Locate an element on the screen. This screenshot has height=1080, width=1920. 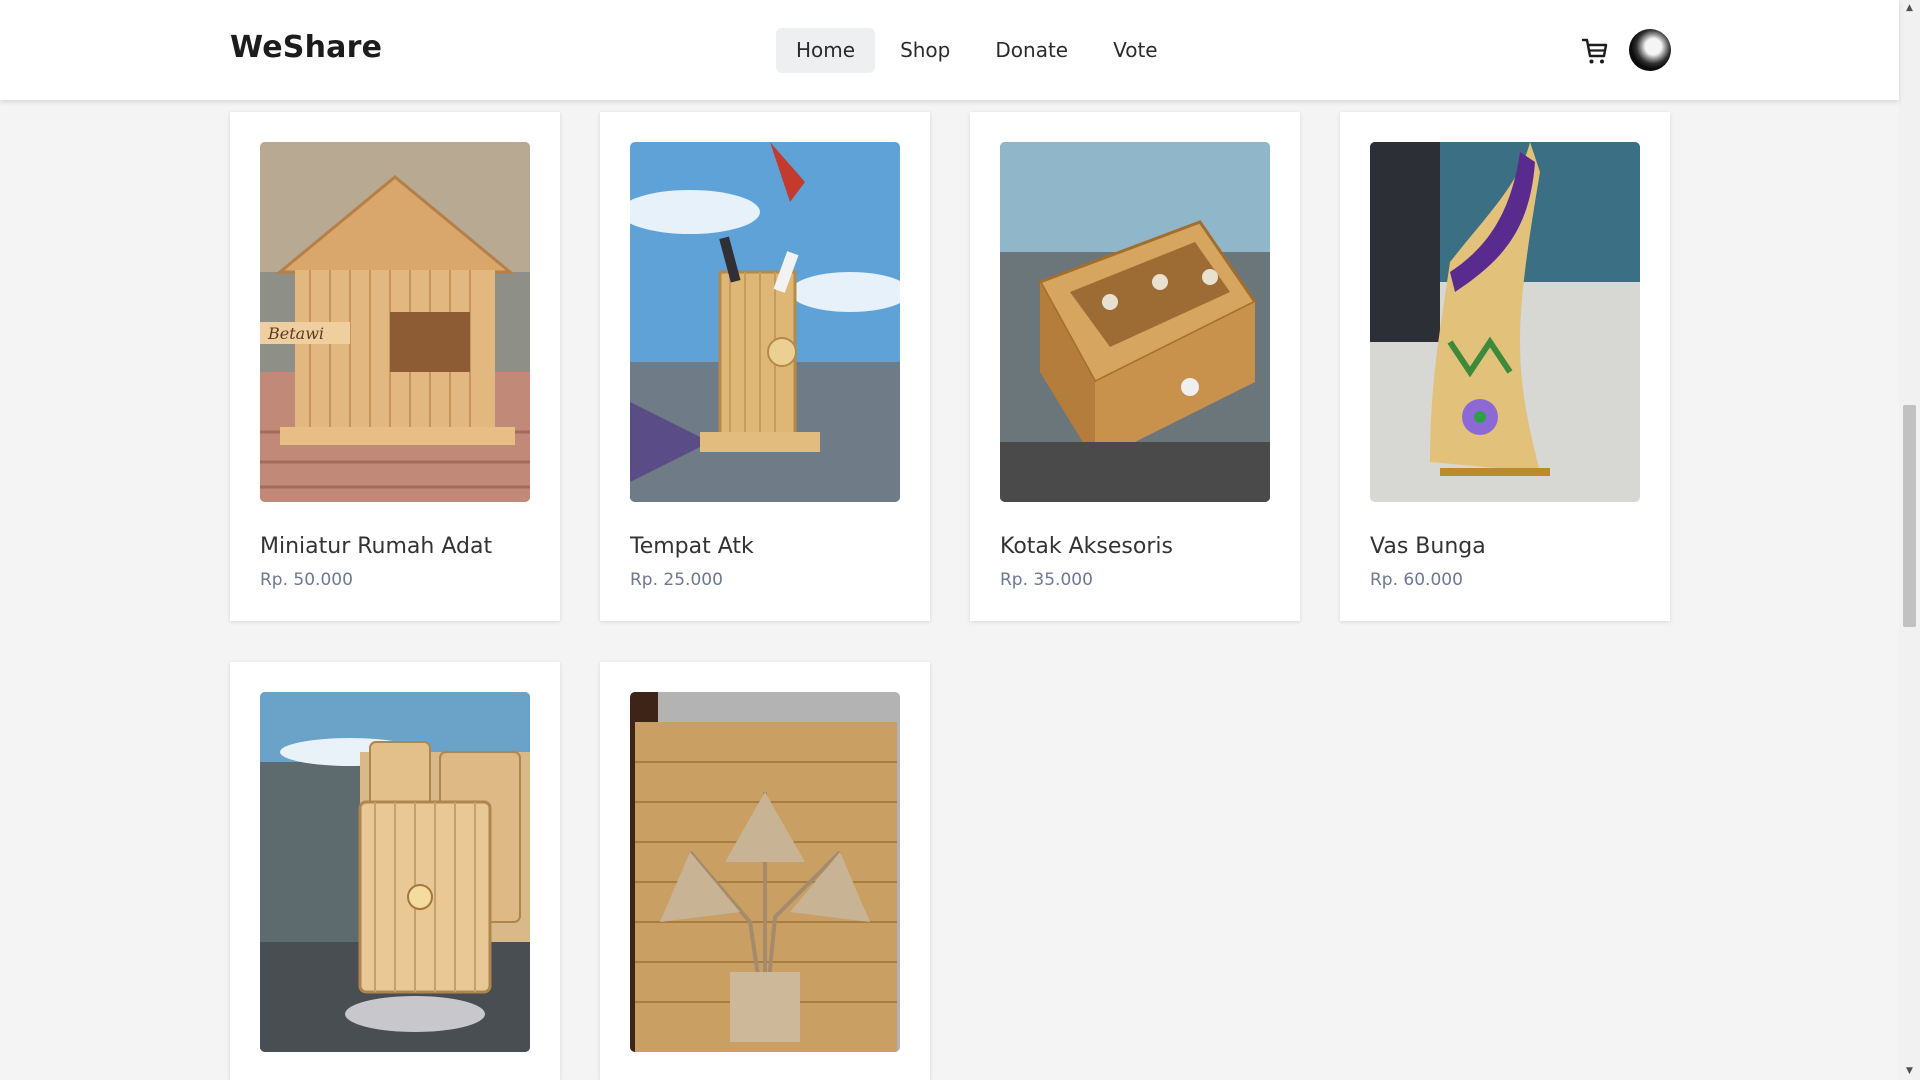
nav-shop: Shop is located at coordinates (925, 50).